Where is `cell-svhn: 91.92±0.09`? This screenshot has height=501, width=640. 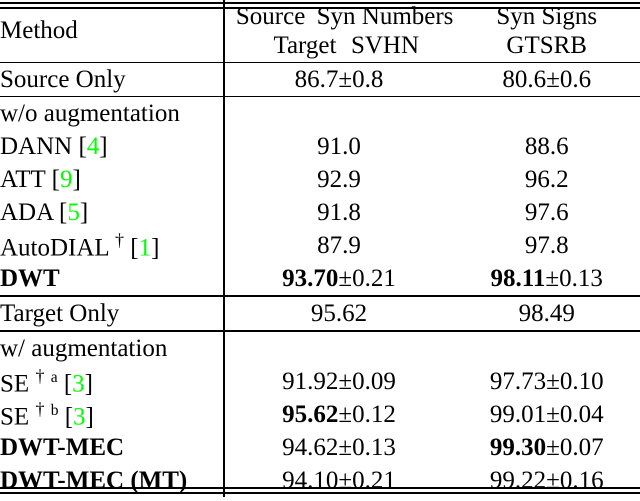 cell-svhn: 91.92±0.09 is located at coordinates (339, 381).